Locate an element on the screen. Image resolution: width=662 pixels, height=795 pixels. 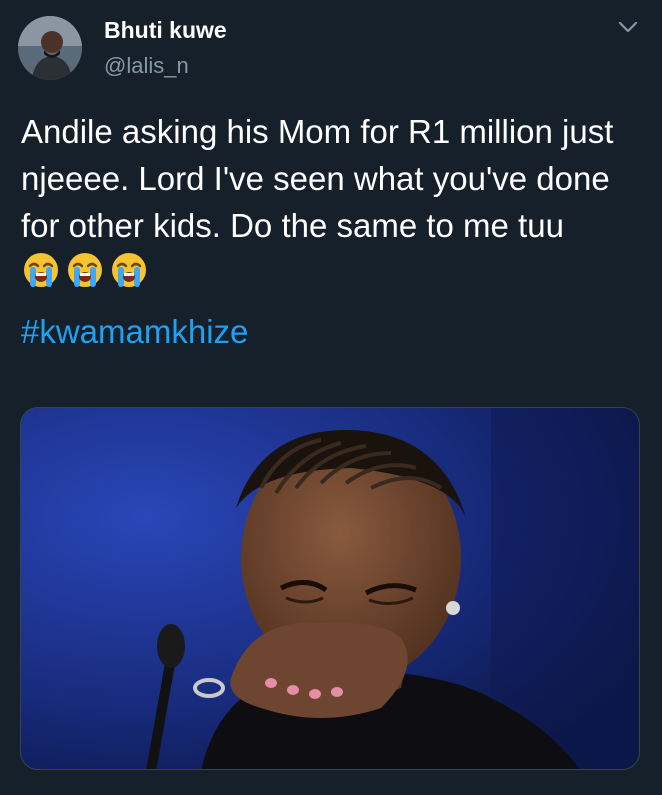
emoji-group is located at coordinates (87, 276).